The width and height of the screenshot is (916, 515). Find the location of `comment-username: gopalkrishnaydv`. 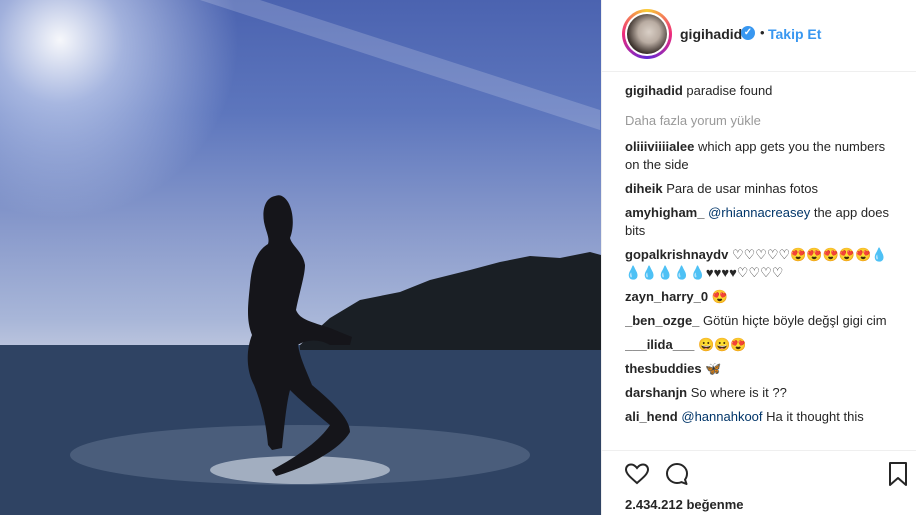

comment-username: gopalkrishnaydv is located at coordinates (676, 254).